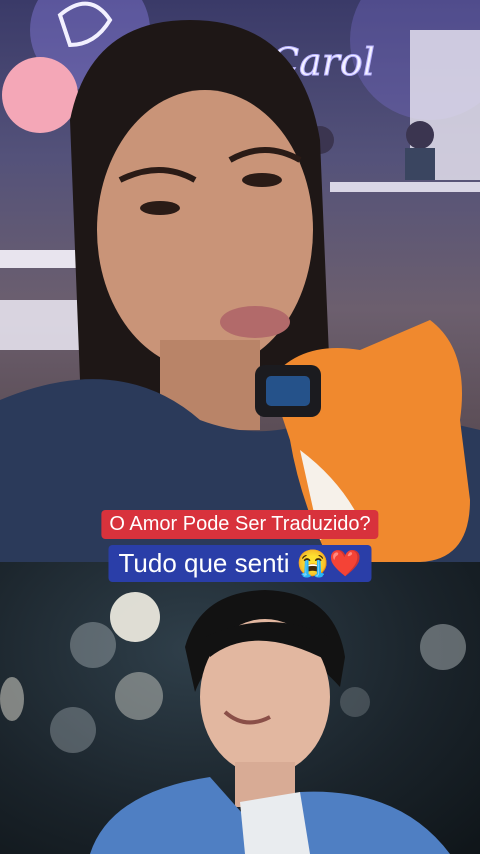 The width and height of the screenshot is (480, 854). What do you see at coordinates (204, 563) in the screenshot?
I see `subtitle-text: Tudo que senti` at bounding box center [204, 563].